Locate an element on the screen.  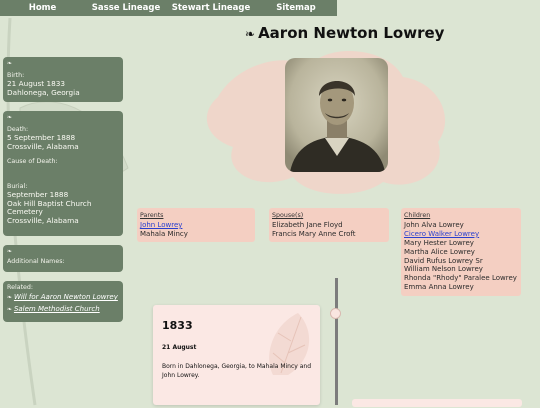
person-name: Aaron Newton Lowrey is located at coordinates (351, 33).